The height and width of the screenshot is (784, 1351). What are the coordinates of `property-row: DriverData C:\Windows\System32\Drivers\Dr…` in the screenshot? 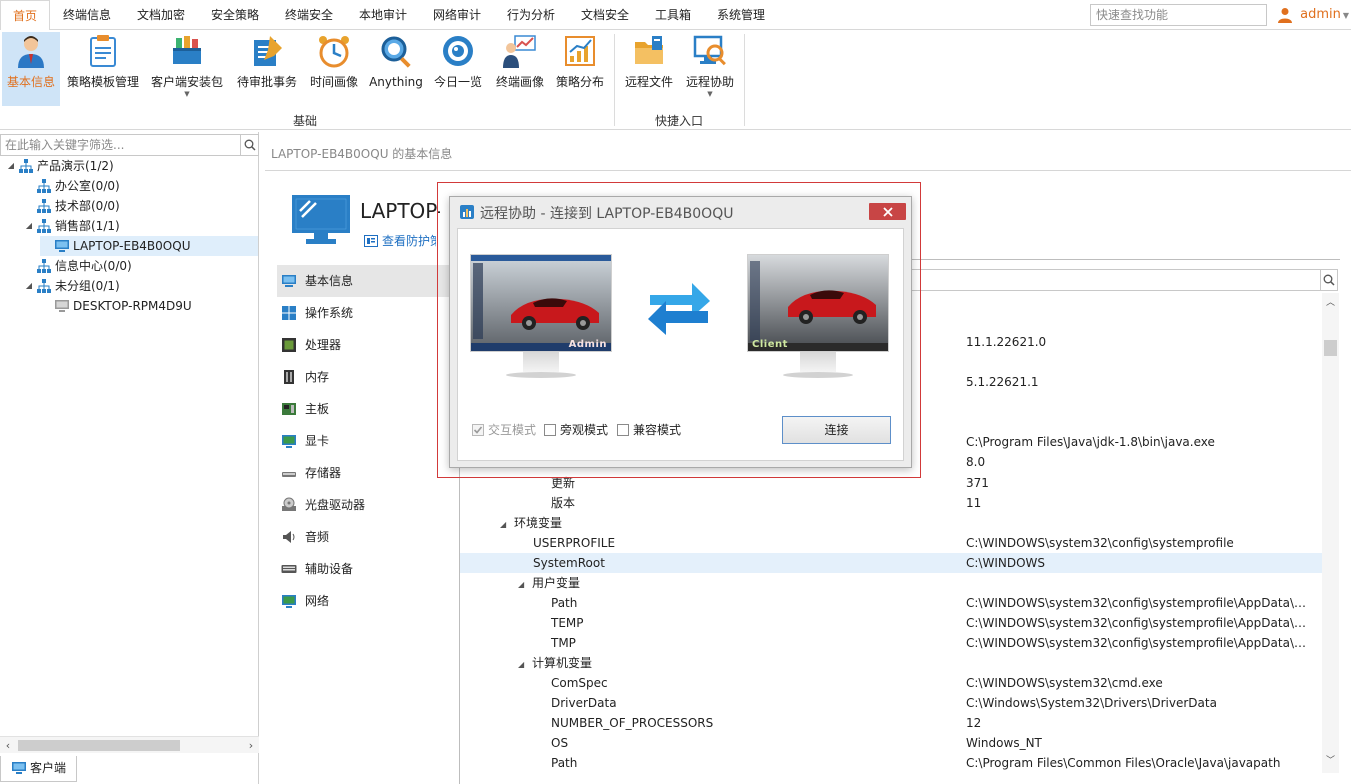 It's located at (891, 703).